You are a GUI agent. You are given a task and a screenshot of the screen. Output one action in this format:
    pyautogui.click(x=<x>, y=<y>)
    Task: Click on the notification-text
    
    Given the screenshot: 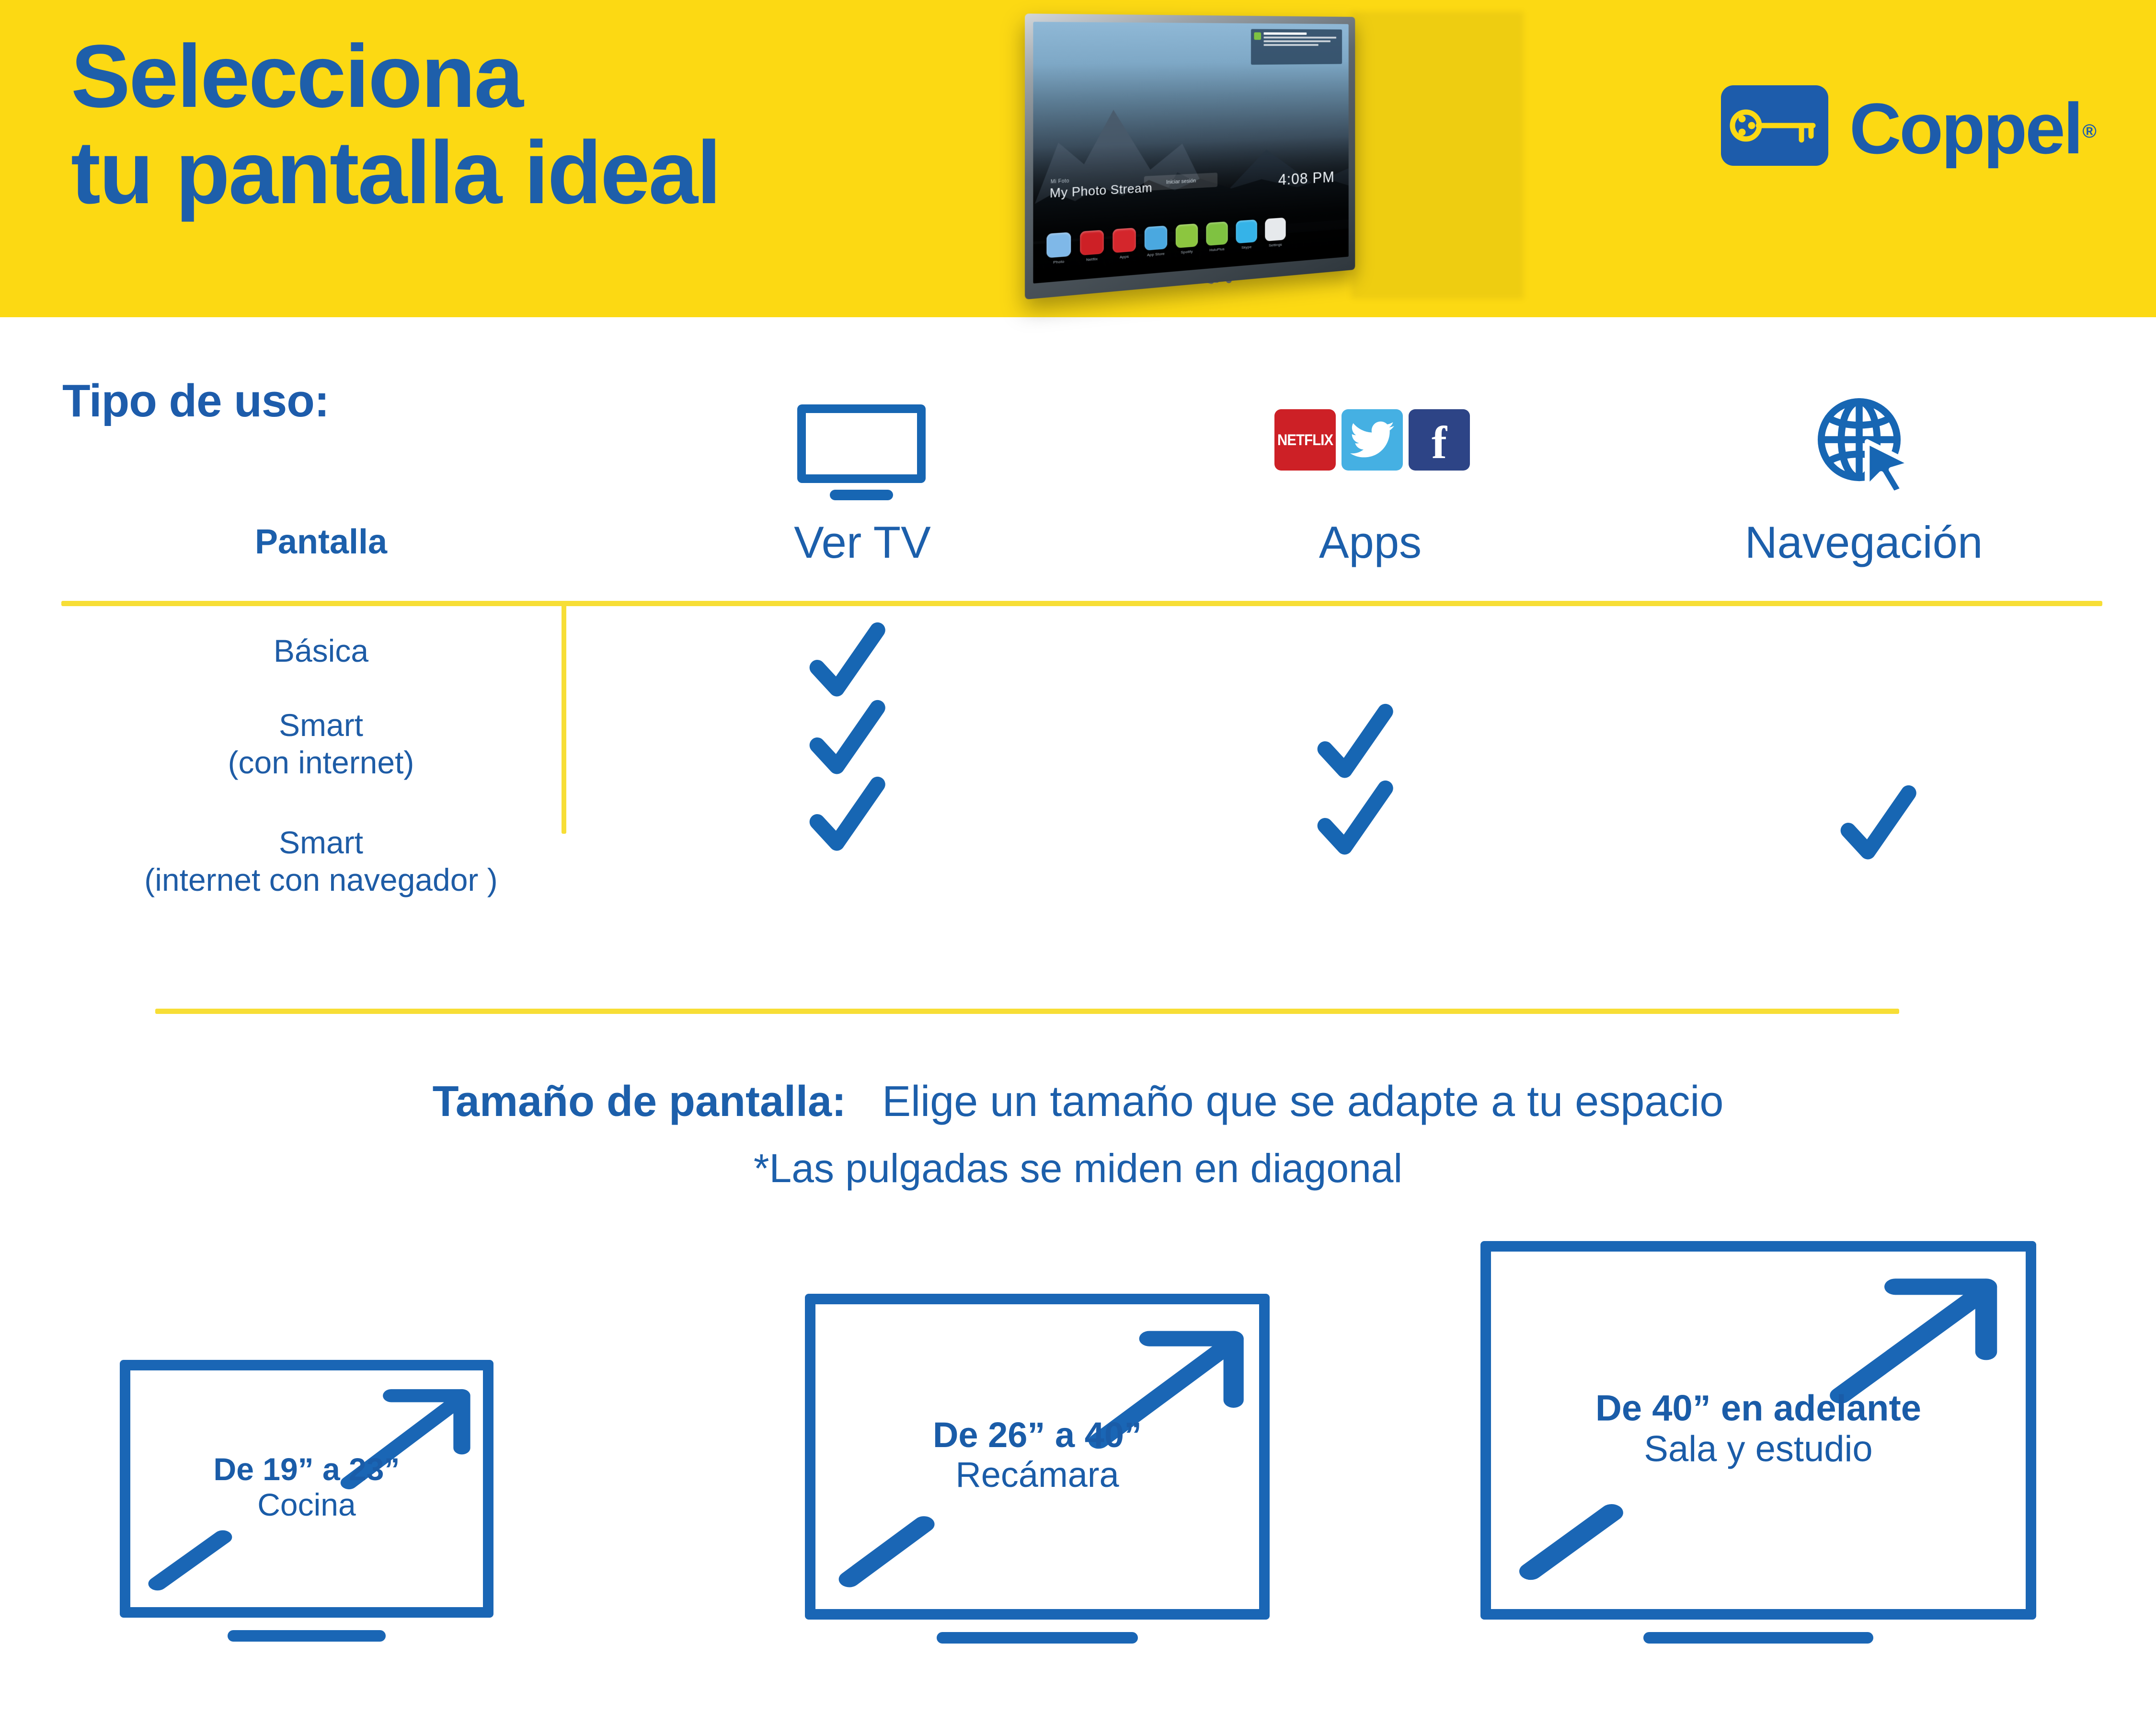 What is the action you would take?
    pyautogui.click(x=1301, y=47)
    